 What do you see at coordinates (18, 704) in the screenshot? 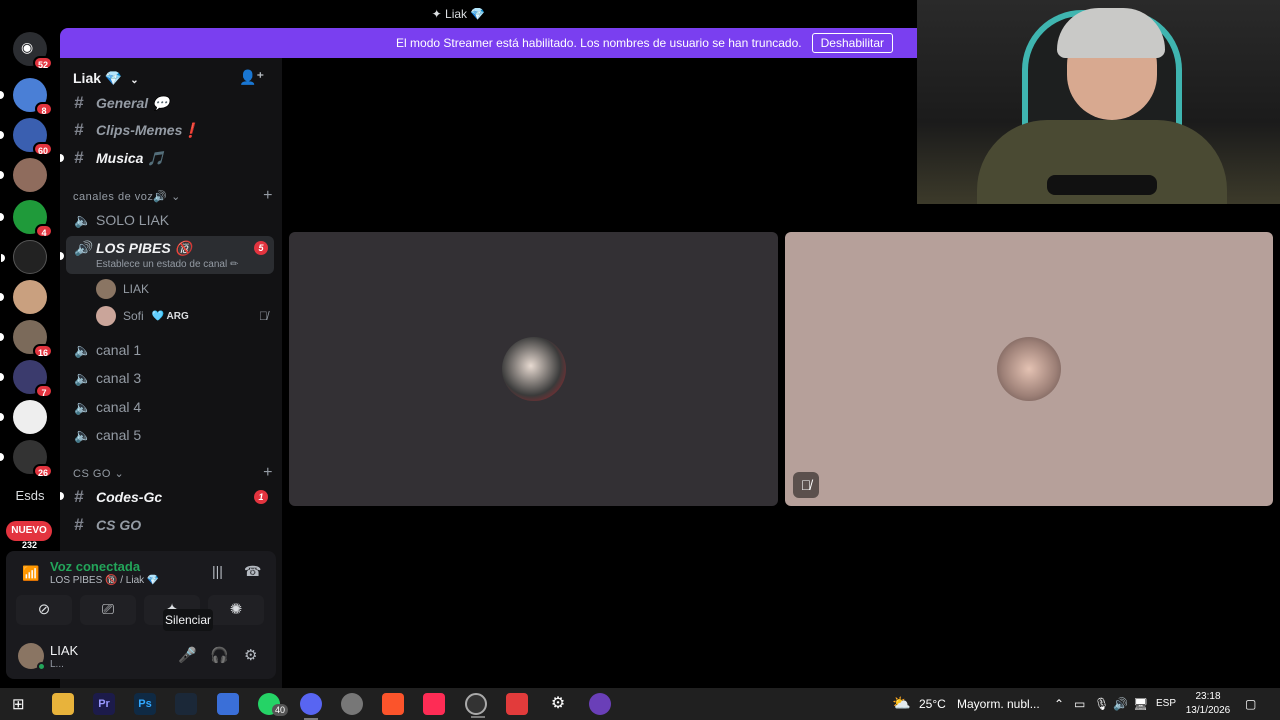
I see `windows-start-icon: ⊞` at bounding box center [18, 704].